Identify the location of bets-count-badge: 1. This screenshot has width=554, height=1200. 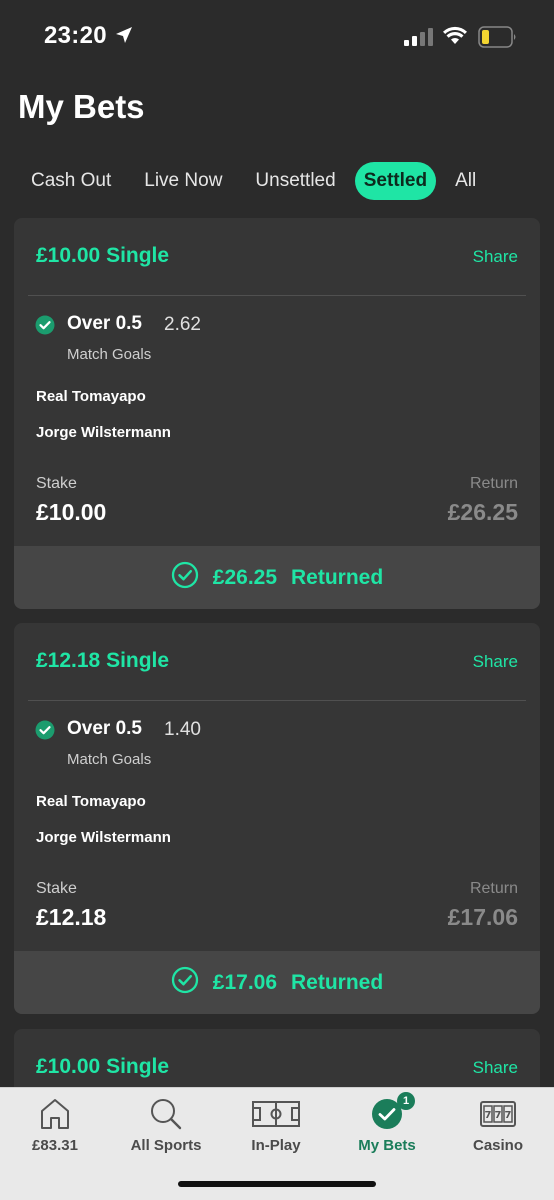
(406, 1101).